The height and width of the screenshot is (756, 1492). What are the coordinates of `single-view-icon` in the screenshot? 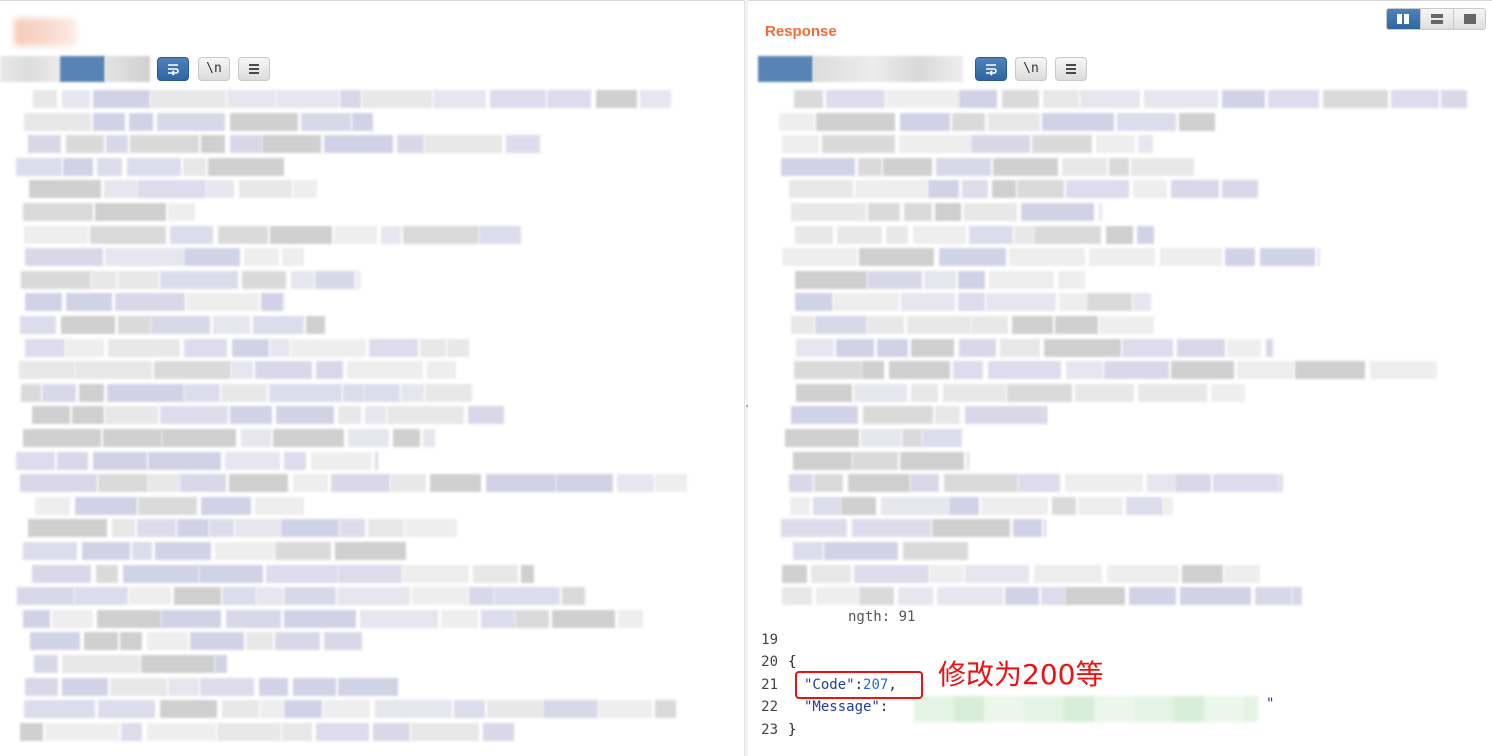 It's located at (1470, 19).